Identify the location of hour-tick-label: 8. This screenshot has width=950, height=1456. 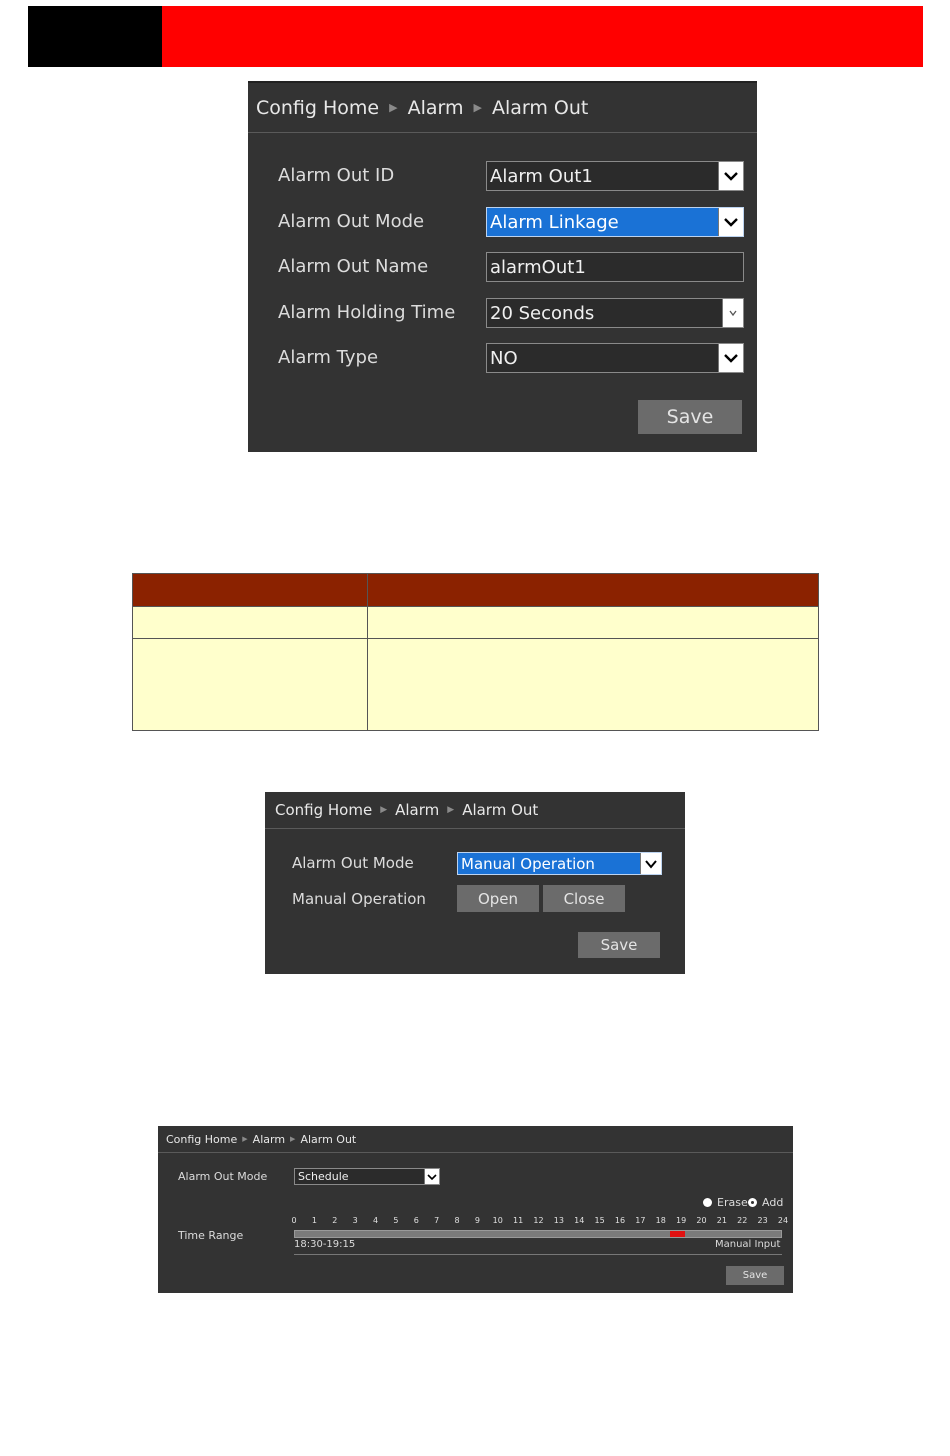
(457, 1220).